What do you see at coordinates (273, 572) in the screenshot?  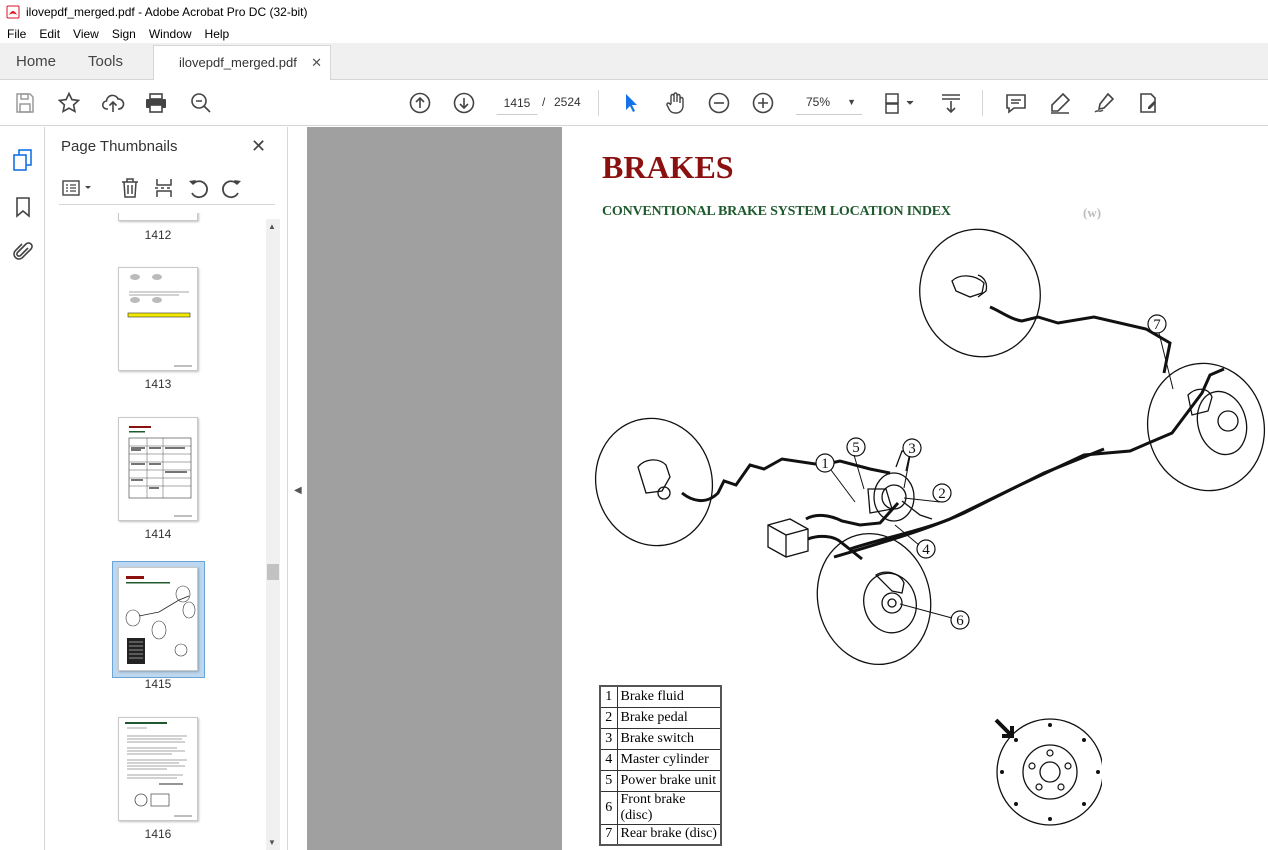 I see `scrollbar-thumb` at bounding box center [273, 572].